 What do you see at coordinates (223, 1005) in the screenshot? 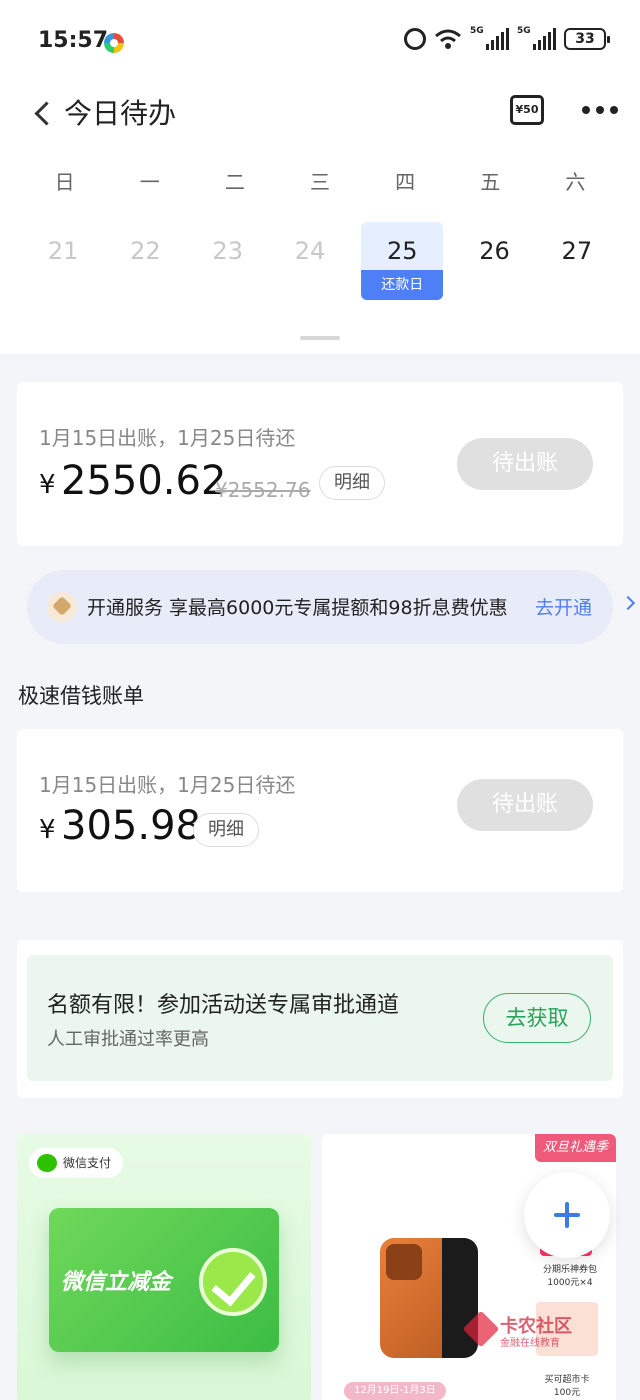
I see `activity-title: 名额有限！参加活动送专属审批通道` at bounding box center [223, 1005].